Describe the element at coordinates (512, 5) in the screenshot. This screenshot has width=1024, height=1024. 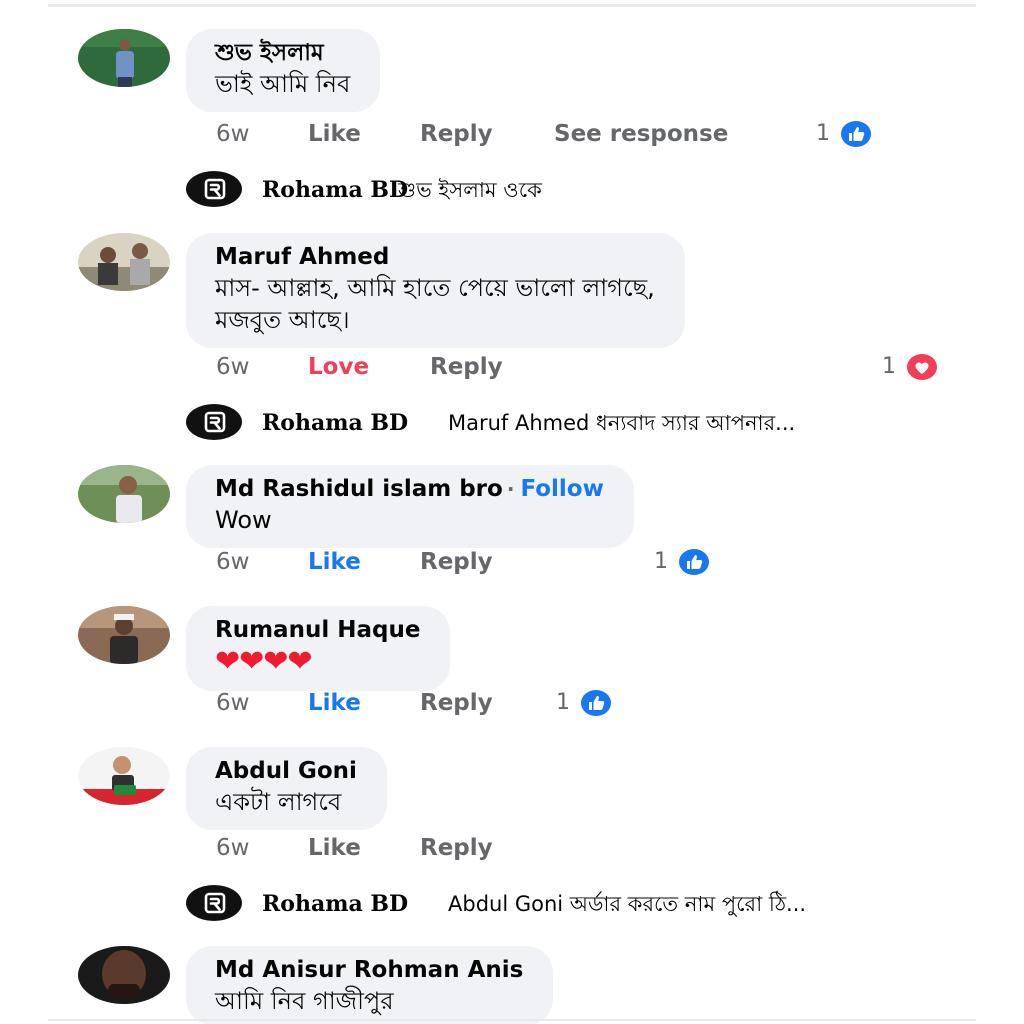
I see `top-divider` at that location.